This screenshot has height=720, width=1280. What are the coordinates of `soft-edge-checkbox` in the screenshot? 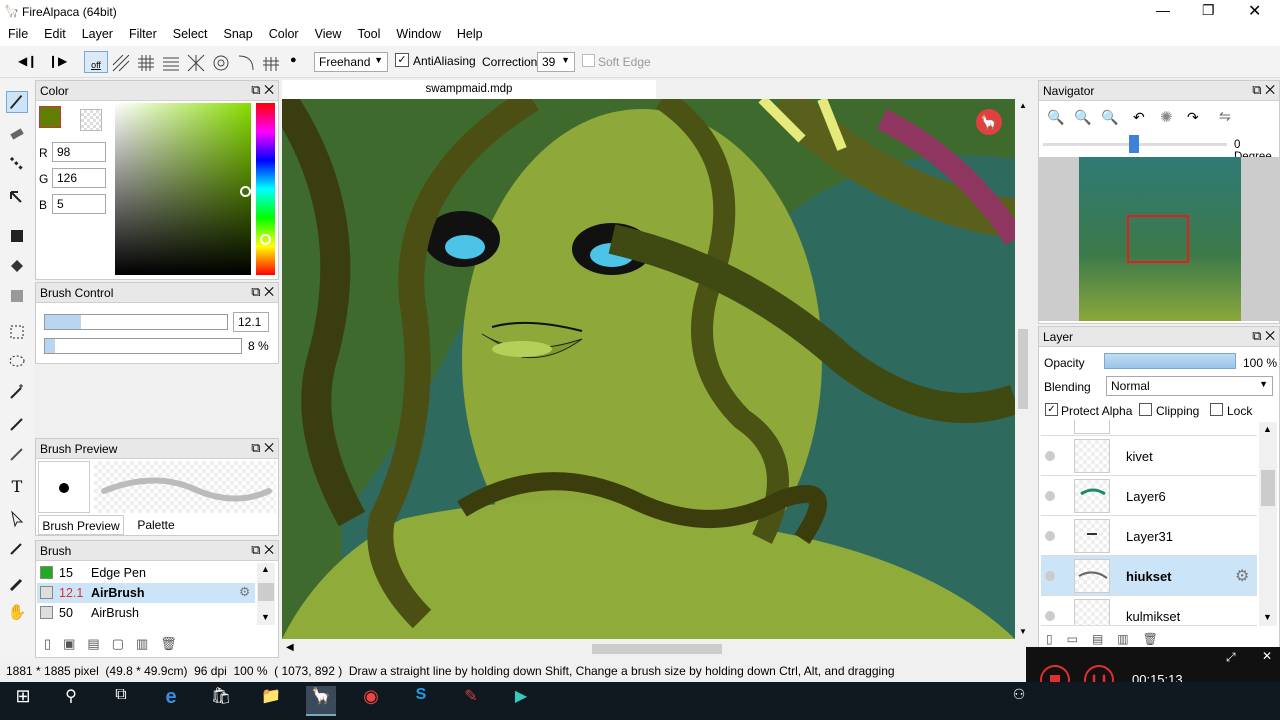 It's located at (588, 60).